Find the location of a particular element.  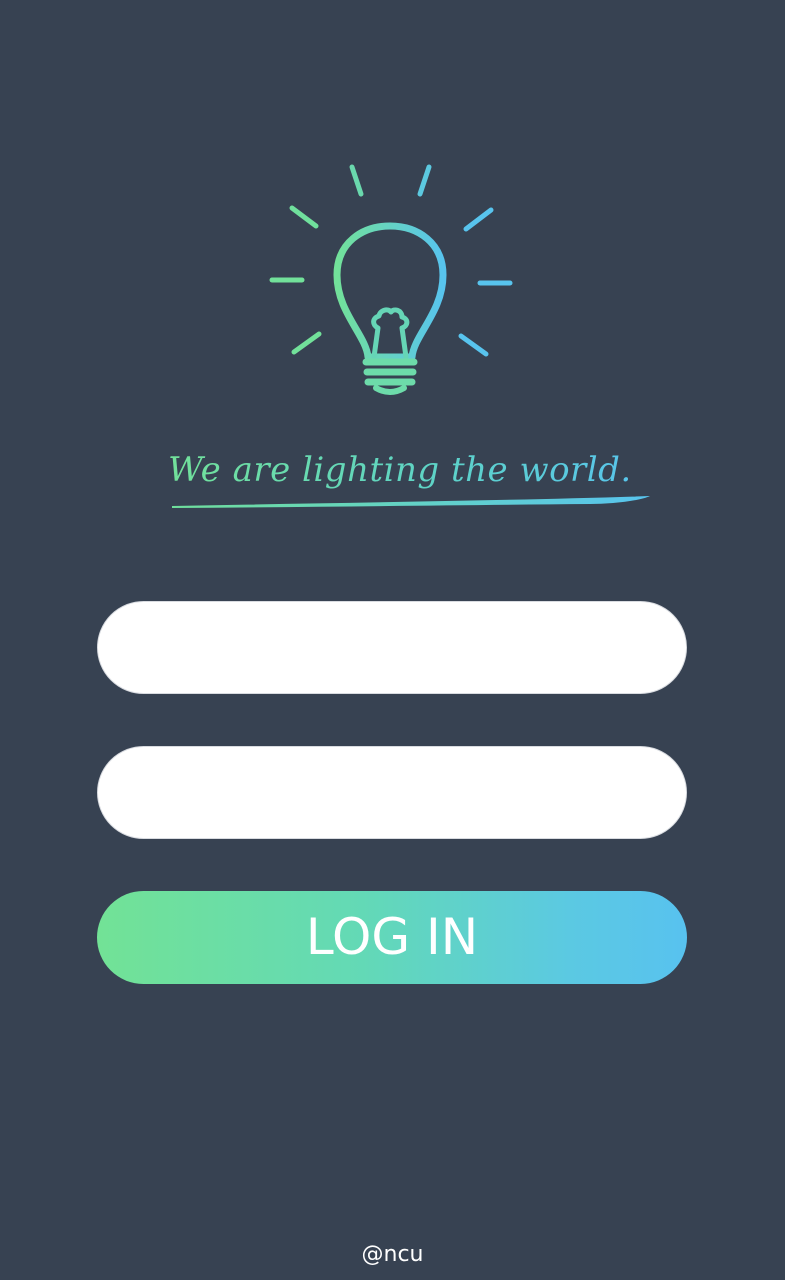

tagline-underline is located at coordinates (411, 502).